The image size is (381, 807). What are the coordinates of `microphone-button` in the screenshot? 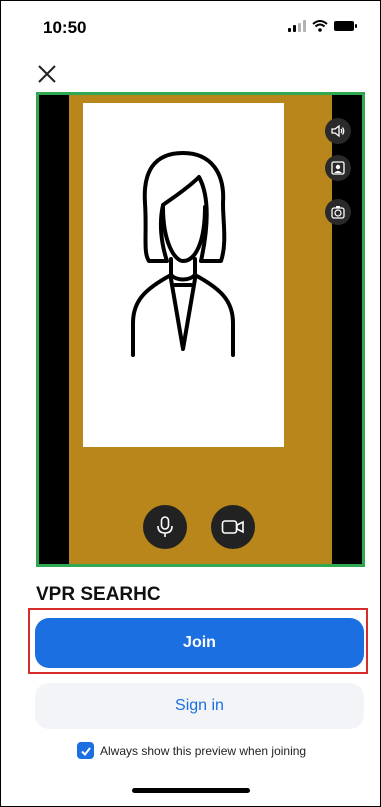 It's located at (165, 527).